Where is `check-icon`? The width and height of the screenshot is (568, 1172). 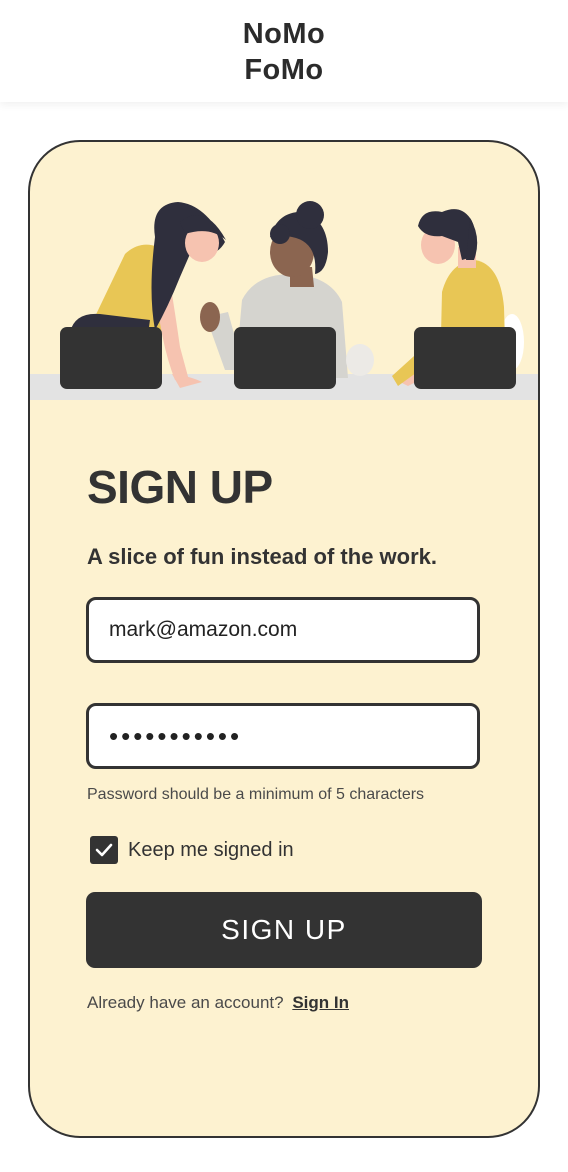 check-icon is located at coordinates (104, 850).